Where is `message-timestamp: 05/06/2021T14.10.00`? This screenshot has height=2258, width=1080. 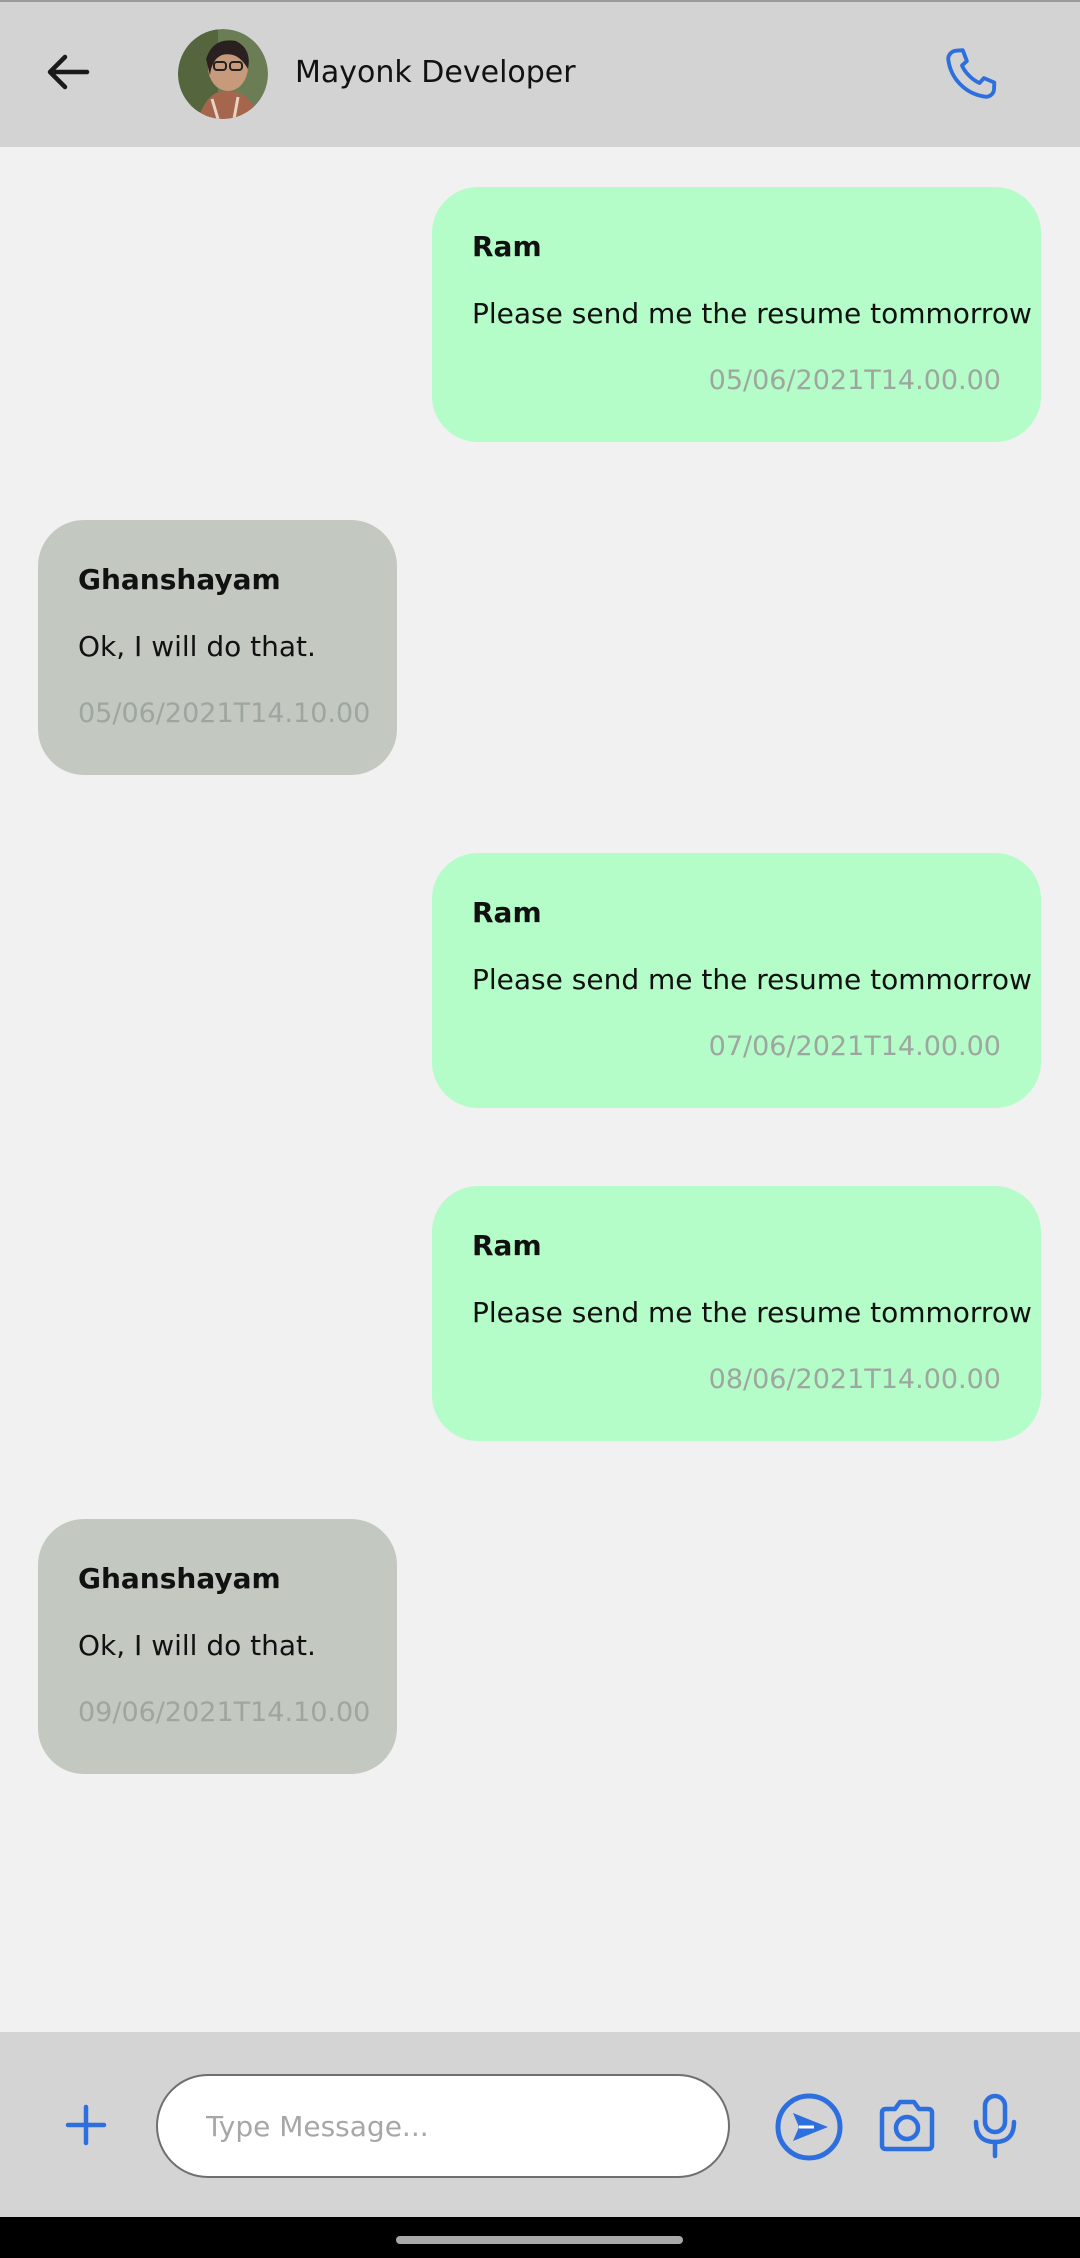 message-timestamp: 05/06/2021T14.10.00 is located at coordinates (224, 713).